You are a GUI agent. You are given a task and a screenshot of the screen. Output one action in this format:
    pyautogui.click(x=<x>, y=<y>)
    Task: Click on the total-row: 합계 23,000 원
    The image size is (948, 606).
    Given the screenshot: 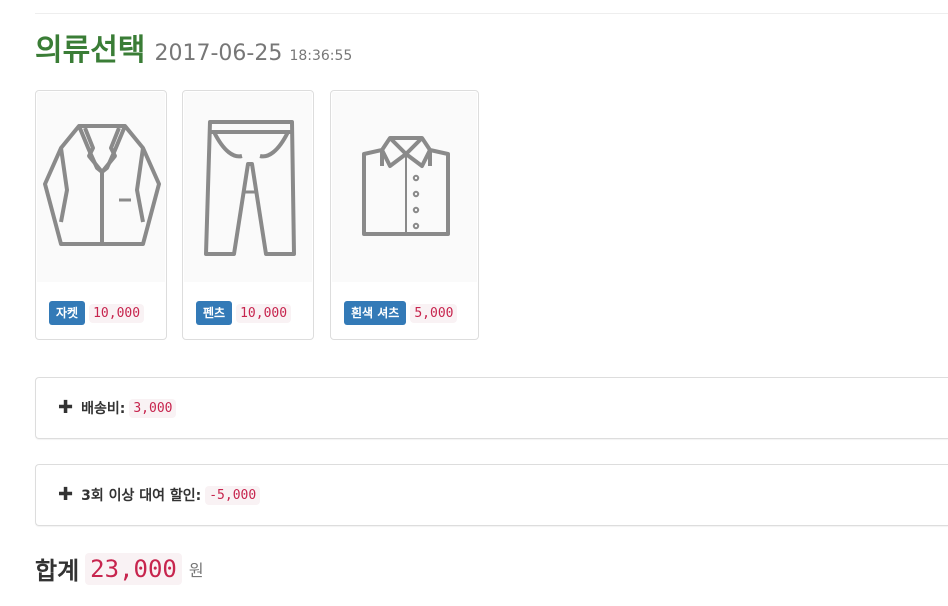 What is the action you would take?
    pyautogui.click(x=119, y=568)
    